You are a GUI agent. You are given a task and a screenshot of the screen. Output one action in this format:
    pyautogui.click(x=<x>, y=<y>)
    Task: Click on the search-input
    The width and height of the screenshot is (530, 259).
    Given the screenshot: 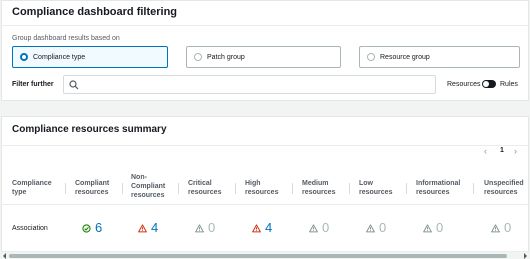 What is the action you would take?
    pyautogui.click(x=254, y=84)
    